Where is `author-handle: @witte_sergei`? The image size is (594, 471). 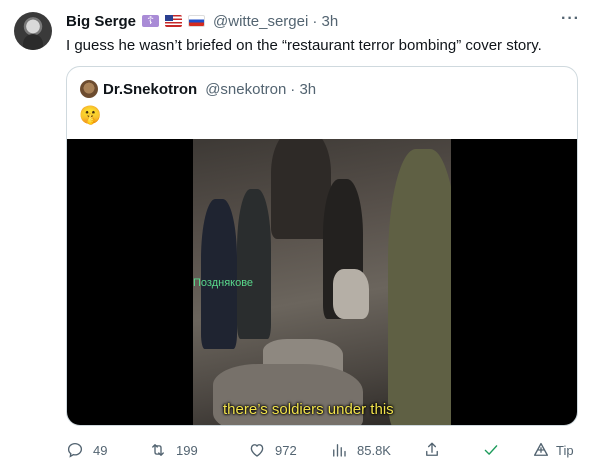 author-handle: @witte_sergei is located at coordinates (260, 21).